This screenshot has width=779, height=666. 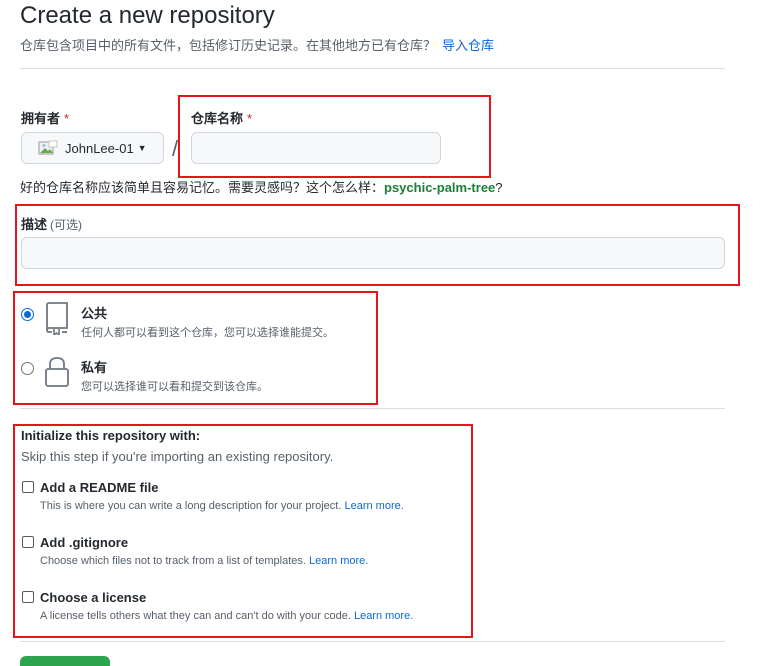 I want to click on description-label: 描述 (可选), so click(x=51, y=223).